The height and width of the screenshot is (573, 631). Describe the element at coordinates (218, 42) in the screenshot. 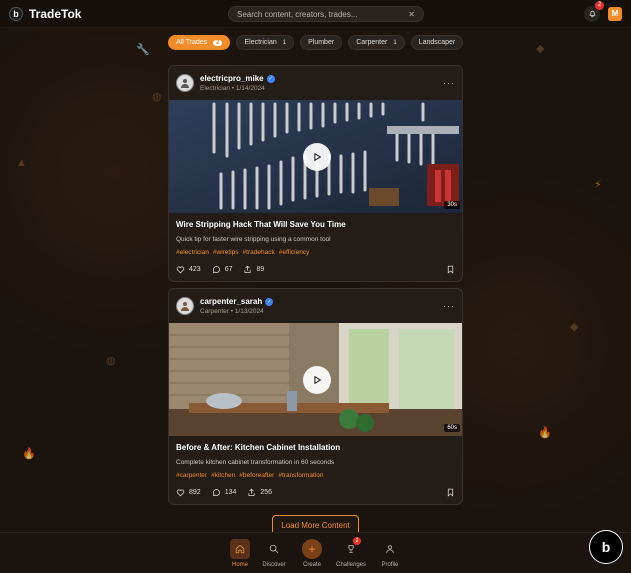

I see `chip-count: 2` at that location.